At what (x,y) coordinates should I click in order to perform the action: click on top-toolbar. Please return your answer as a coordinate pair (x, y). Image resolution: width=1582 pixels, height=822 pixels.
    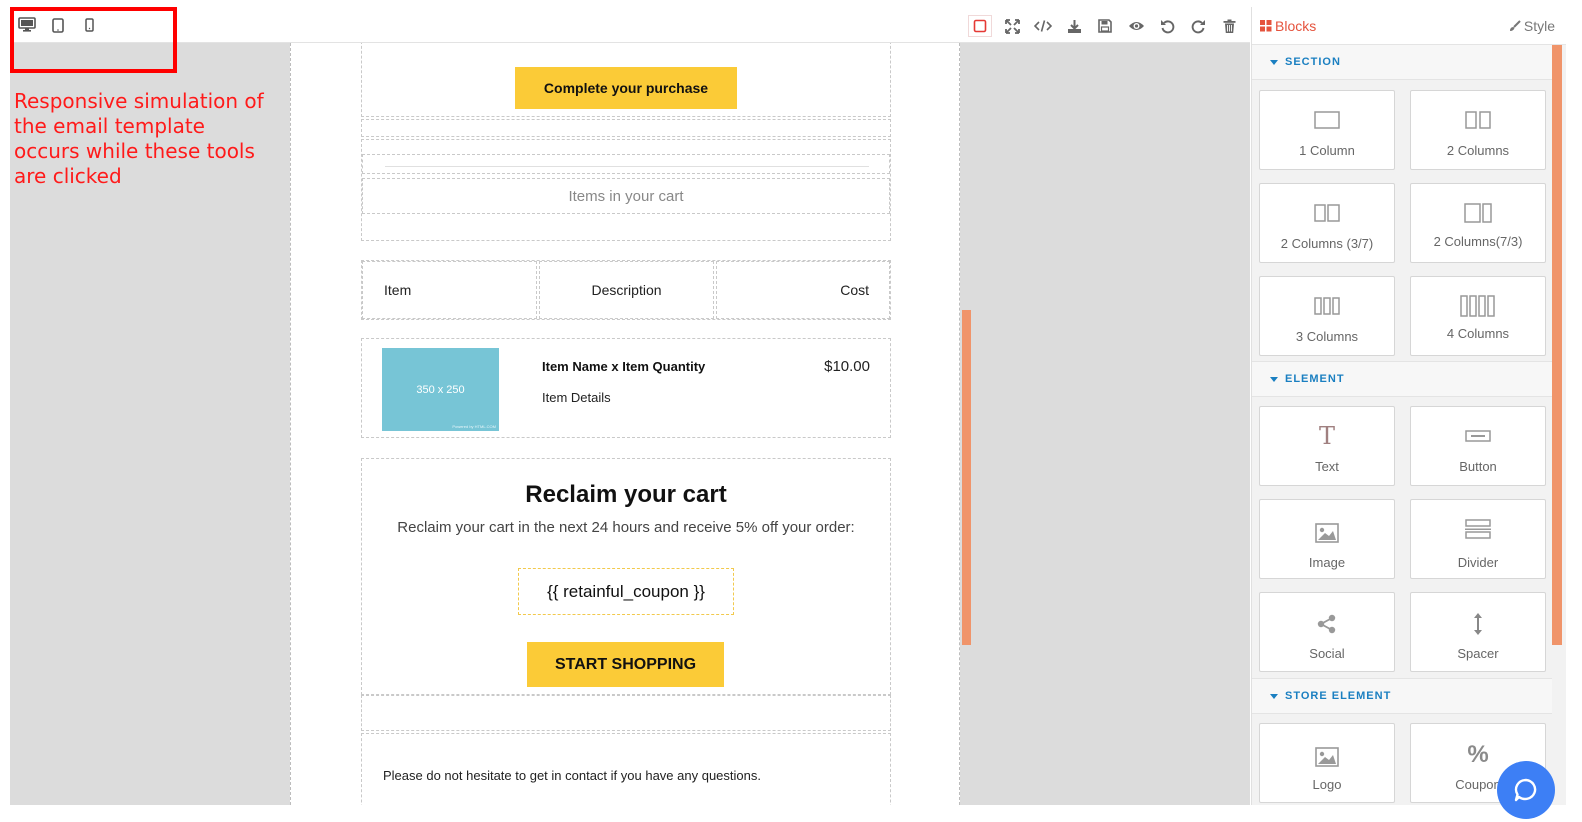
    Looking at the image, I should click on (630, 25).